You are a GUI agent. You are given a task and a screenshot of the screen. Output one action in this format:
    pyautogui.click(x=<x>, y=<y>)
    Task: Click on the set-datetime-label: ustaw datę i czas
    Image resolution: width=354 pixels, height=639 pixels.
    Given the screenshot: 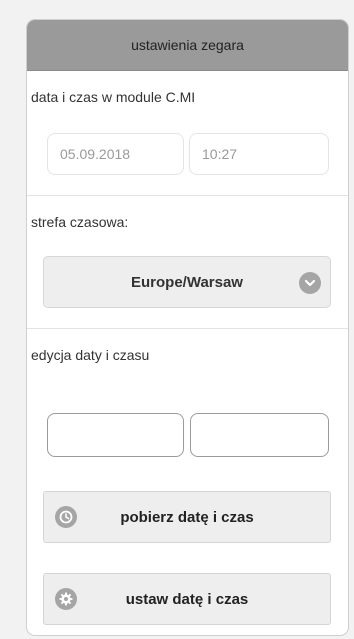 What is the action you would take?
    pyautogui.click(x=187, y=599)
    